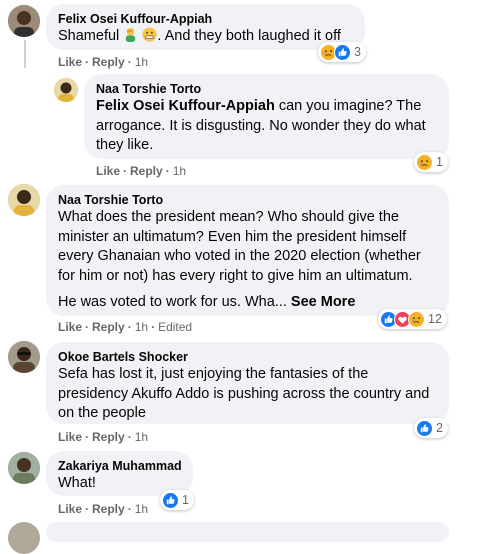 Image resolution: width=494 pixels, height=554 pixels. Describe the element at coordinates (149, 34) in the screenshot. I see `grimacing-face-icon` at that location.